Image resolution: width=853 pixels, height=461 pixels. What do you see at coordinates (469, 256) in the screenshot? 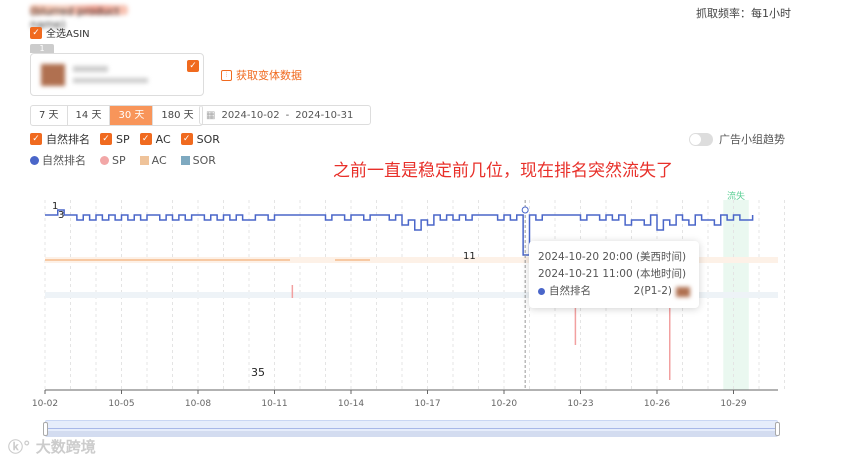
I see `peak-rank-label: 11` at bounding box center [469, 256].